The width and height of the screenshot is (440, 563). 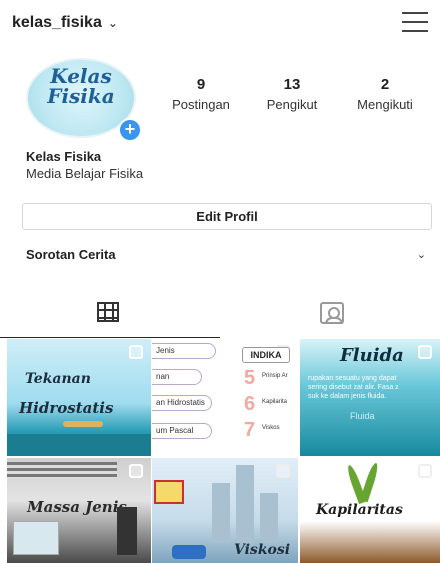 I want to click on posts-count: 9 Postingan, so click(x=201, y=94).